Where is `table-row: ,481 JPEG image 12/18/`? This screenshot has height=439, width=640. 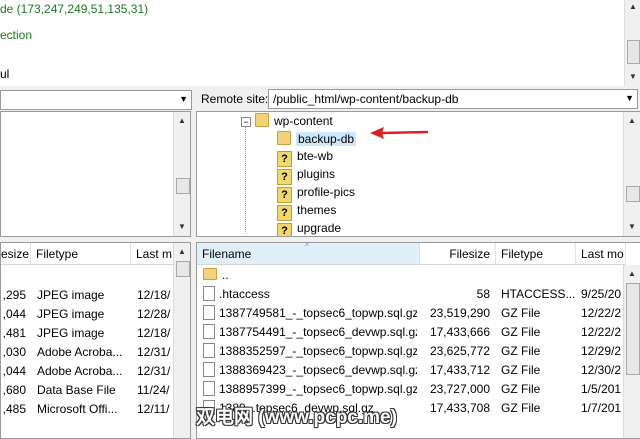 table-row: ,481 JPEG image 12/18/ is located at coordinates (87, 333).